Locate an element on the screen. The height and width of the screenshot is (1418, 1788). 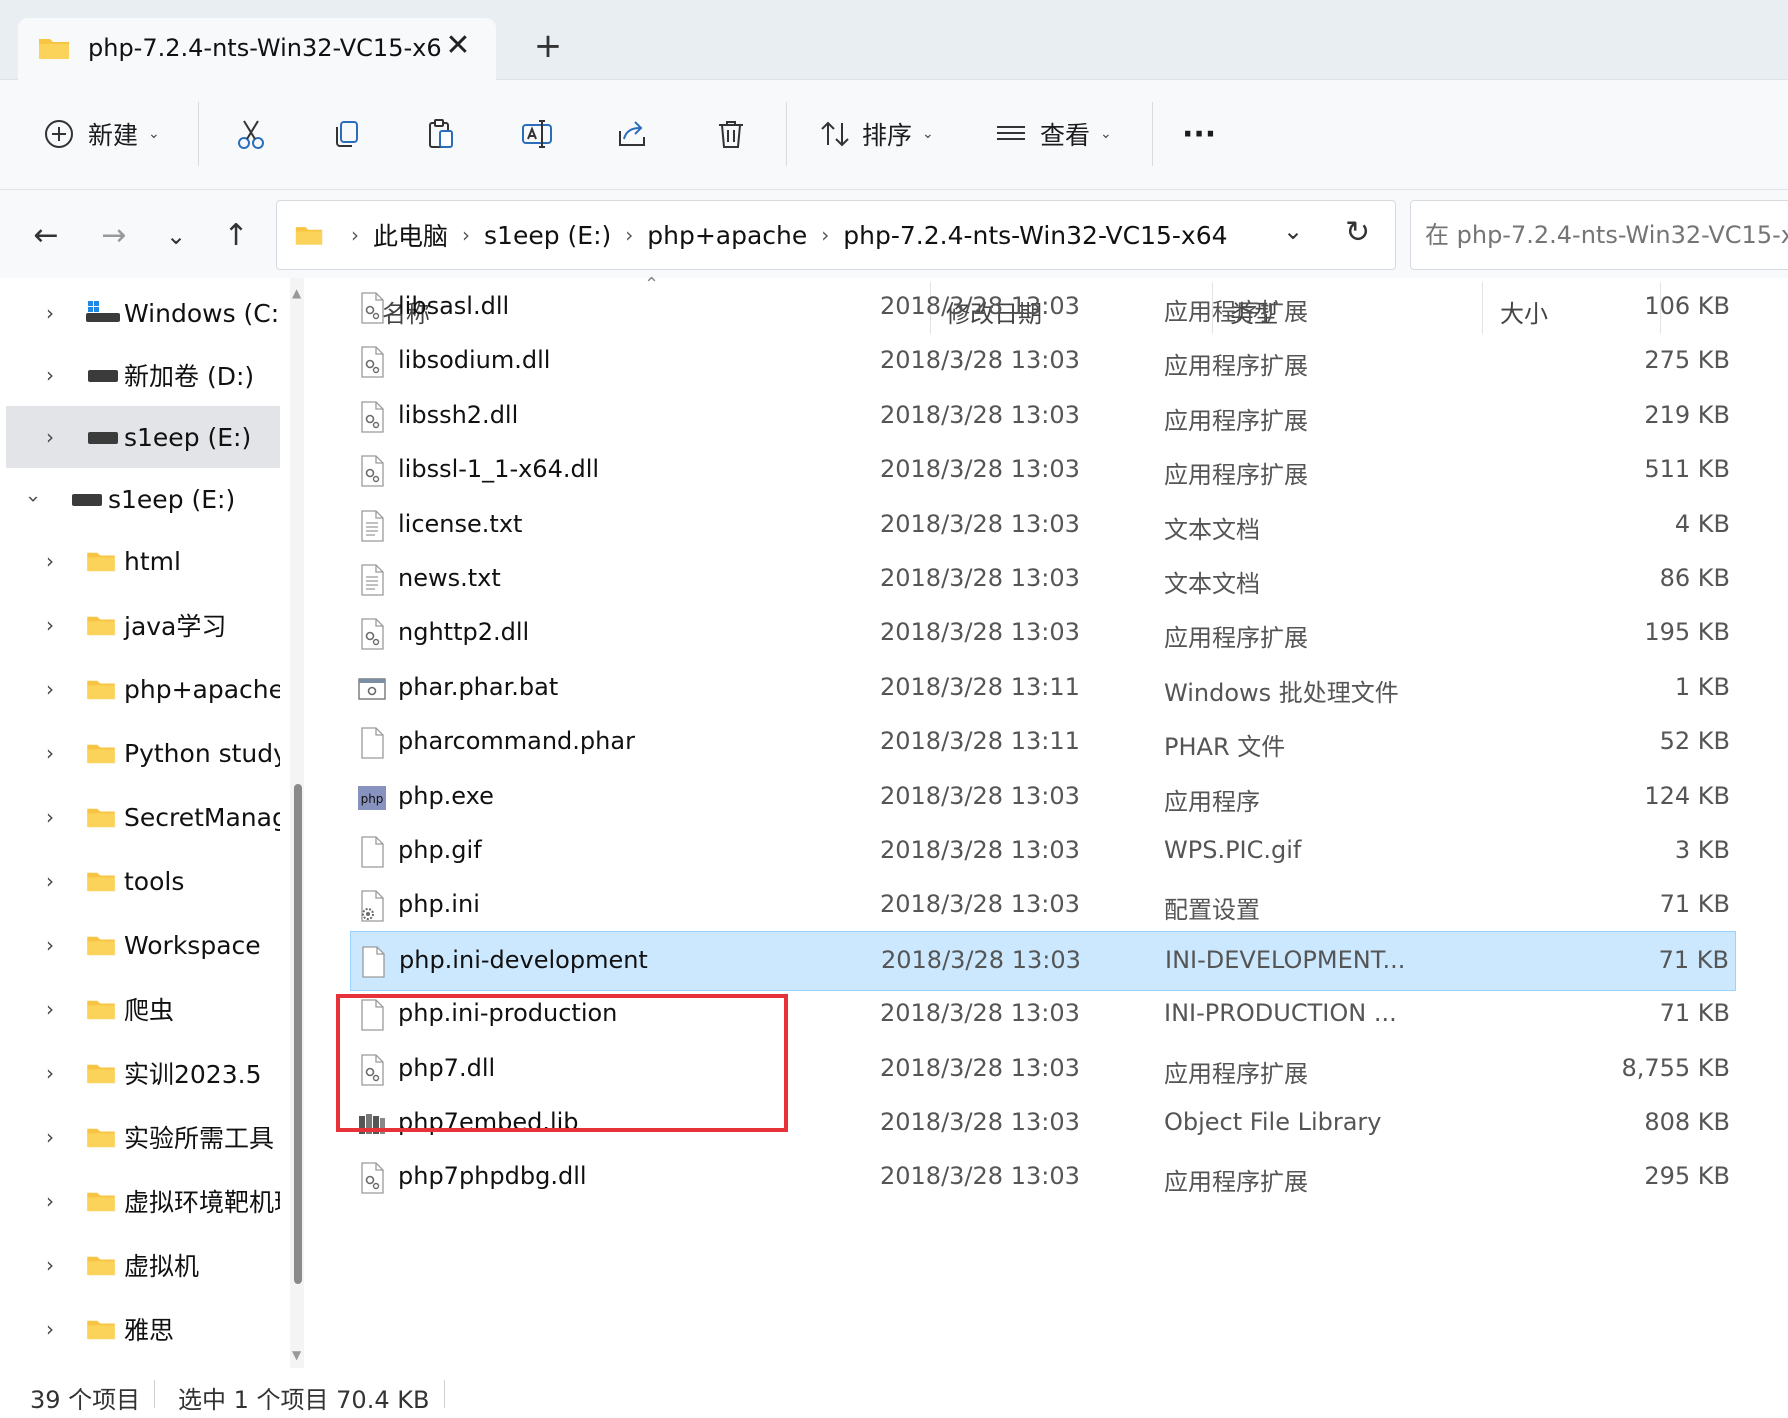
scroll-down-icon: ▼ is located at coordinates (296, 1355).